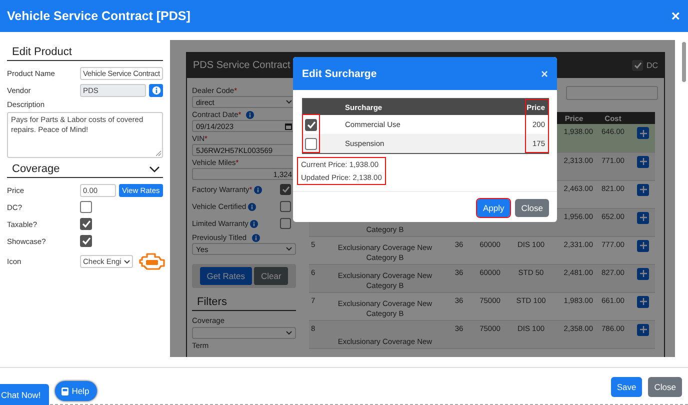 Image resolution: width=688 pixels, height=405 pixels. What do you see at coordinates (244, 333) in the screenshot?
I see `select-field` at bounding box center [244, 333].